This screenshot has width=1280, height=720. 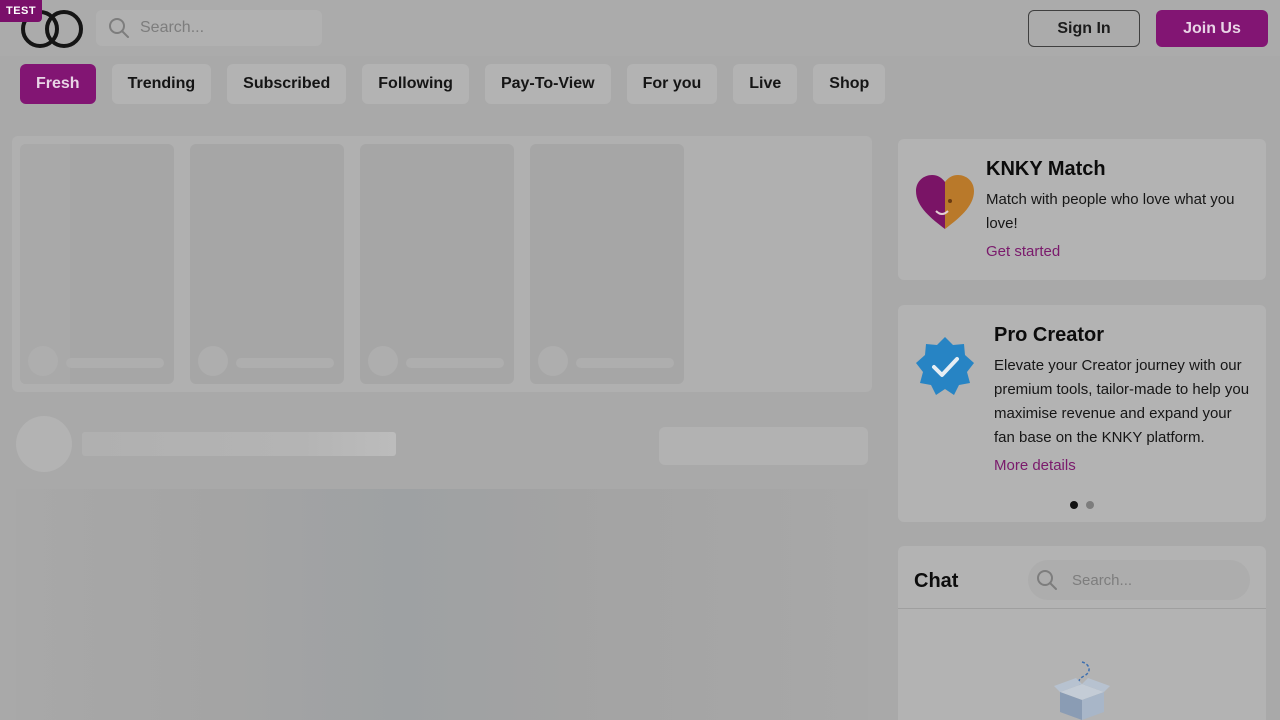 What do you see at coordinates (945, 202) in the screenshot?
I see `heart-match-icon` at bounding box center [945, 202].